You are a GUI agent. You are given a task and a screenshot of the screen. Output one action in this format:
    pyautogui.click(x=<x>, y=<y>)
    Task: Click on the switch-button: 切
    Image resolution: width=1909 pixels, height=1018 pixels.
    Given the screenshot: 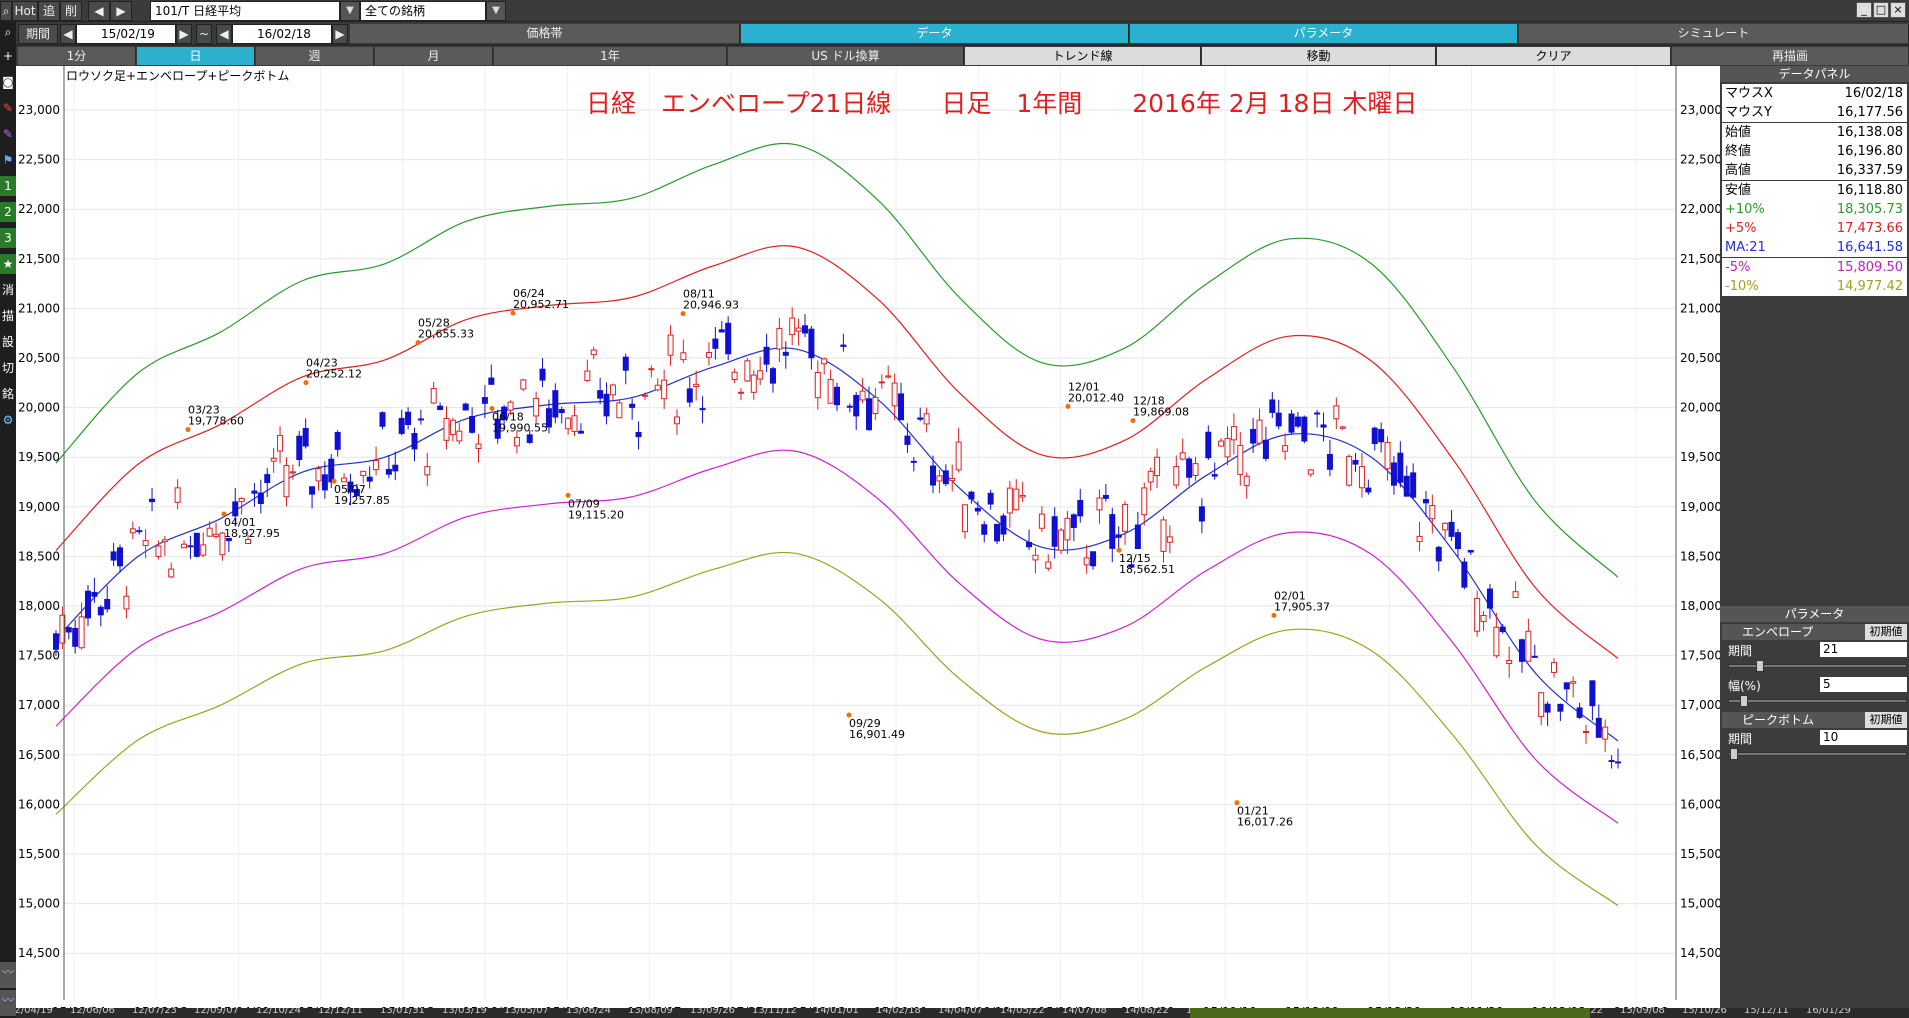 What is the action you would take?
    pyautogui.click(x=8, y=368)
    